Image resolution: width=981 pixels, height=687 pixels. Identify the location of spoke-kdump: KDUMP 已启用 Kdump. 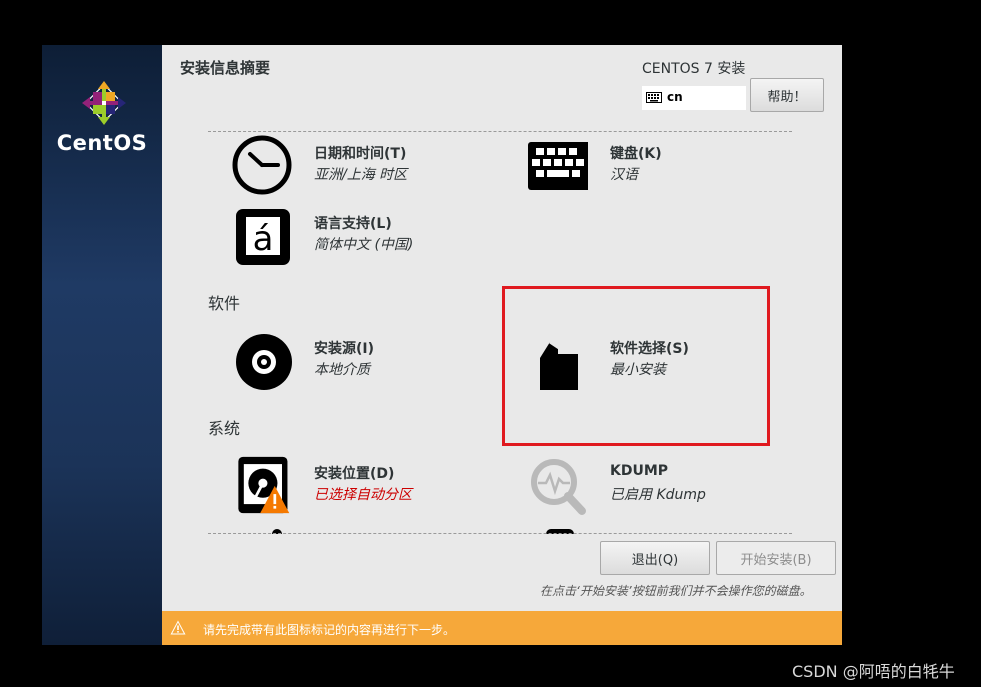
(668, 487).